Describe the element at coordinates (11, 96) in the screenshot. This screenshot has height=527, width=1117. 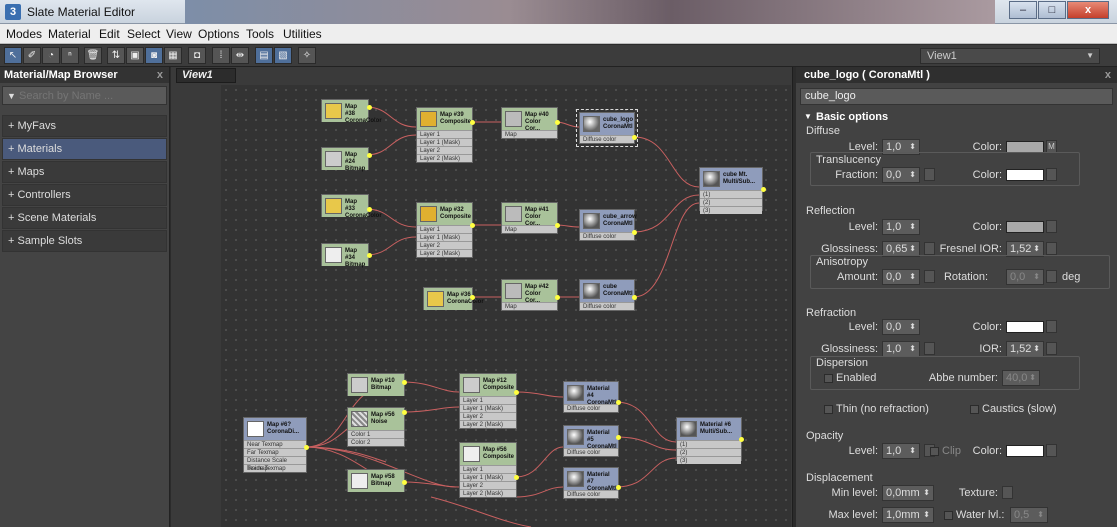
I see `search-options-icon: ▼` at that location.